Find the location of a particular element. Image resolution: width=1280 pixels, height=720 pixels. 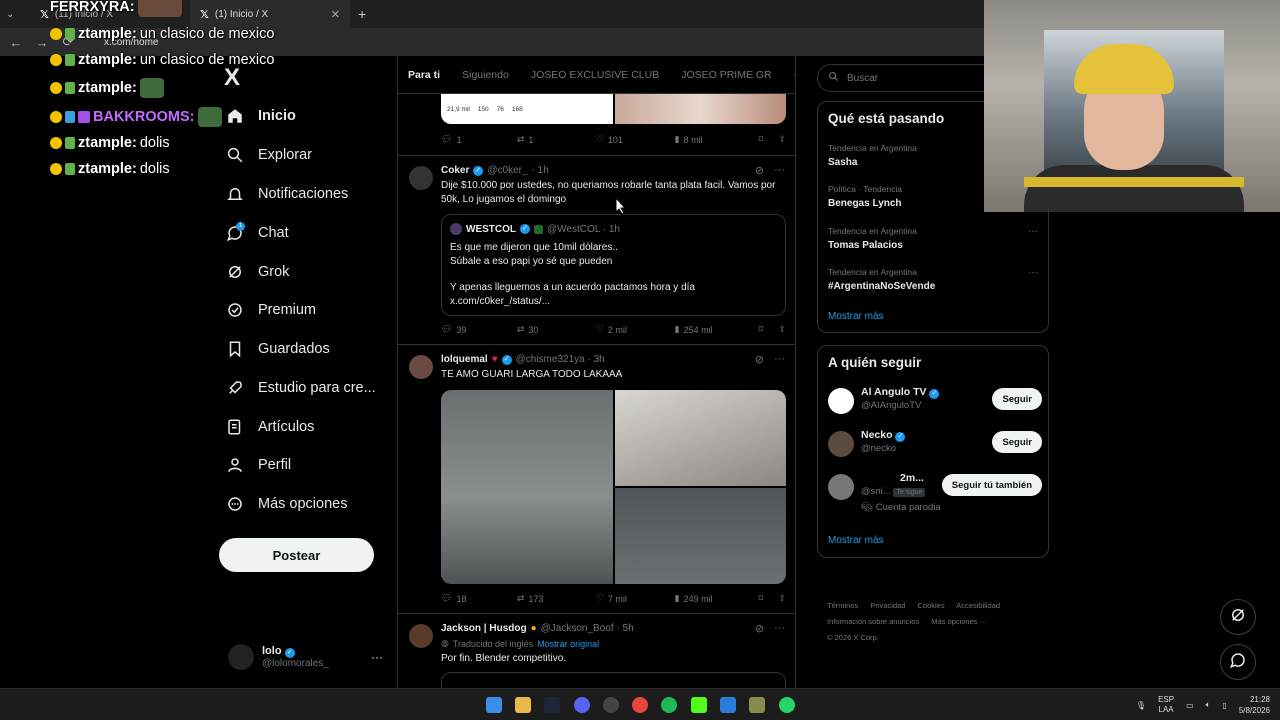

chrome-icon is located at coordinates (640, 705).